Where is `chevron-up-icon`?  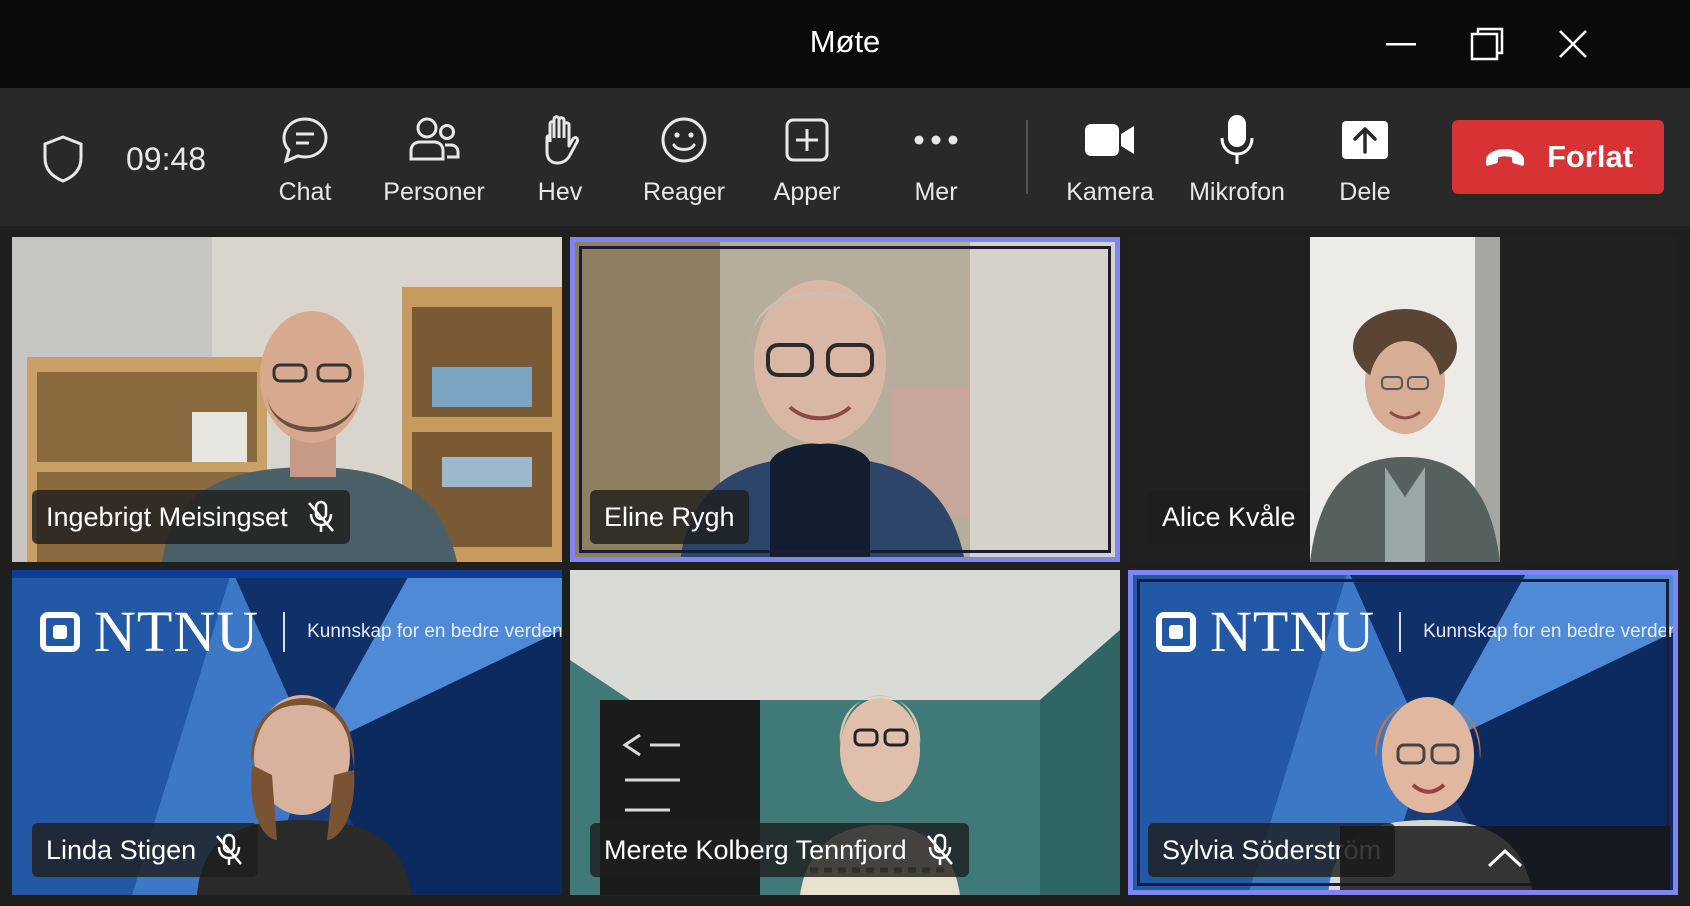
chevron-up-icon is located at coordinates (1505, 858).